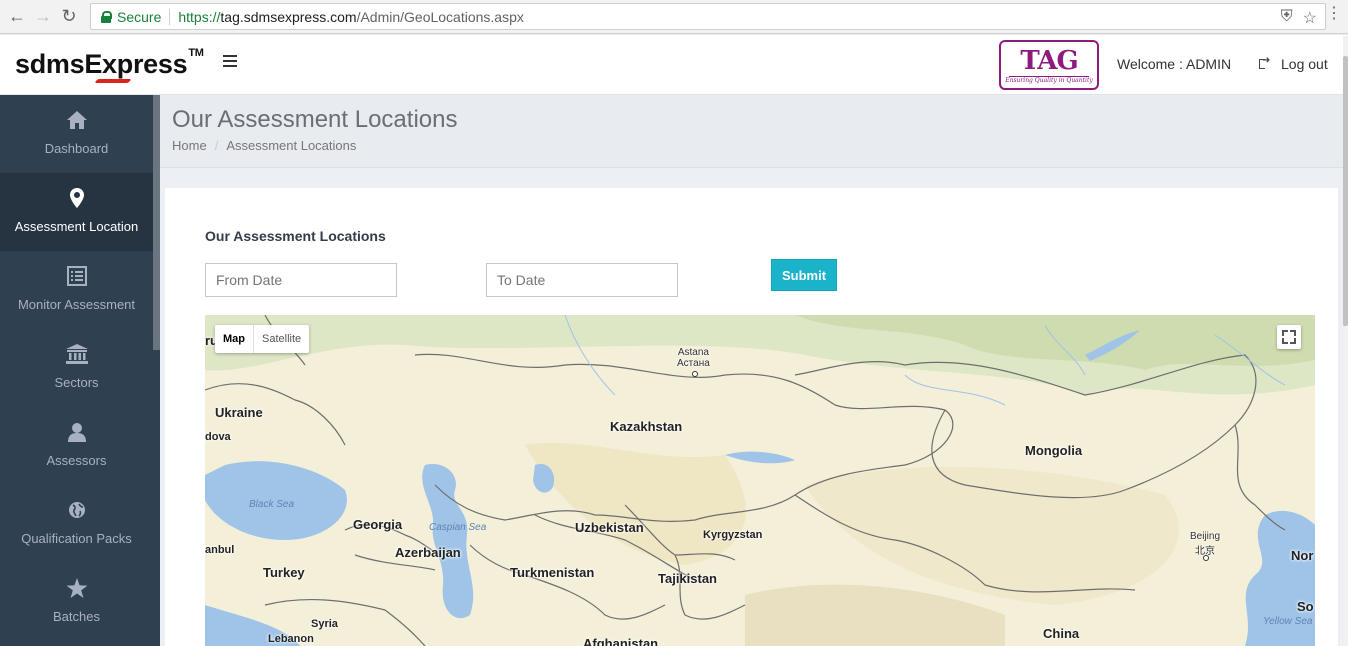 The height and width of the screenshot is (646, 1348). I want to click on welcome-text: Welcome : ADMIN, so click(1174, 64).